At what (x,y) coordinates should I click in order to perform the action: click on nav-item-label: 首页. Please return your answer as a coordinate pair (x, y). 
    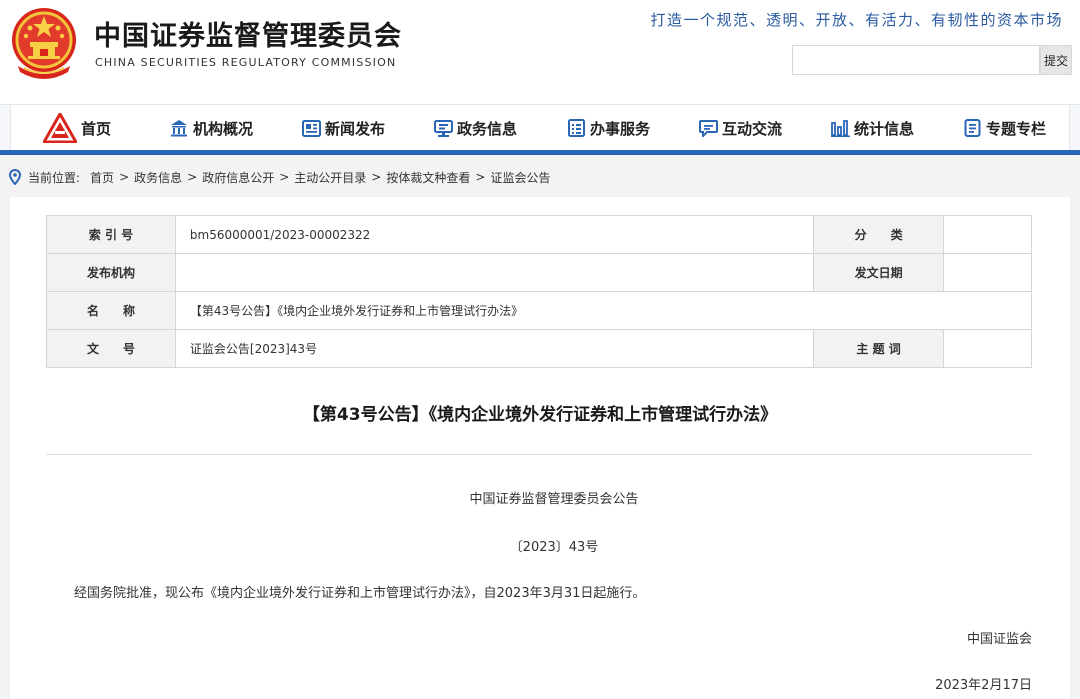
    Looking at the image, I should click on (96, 128).